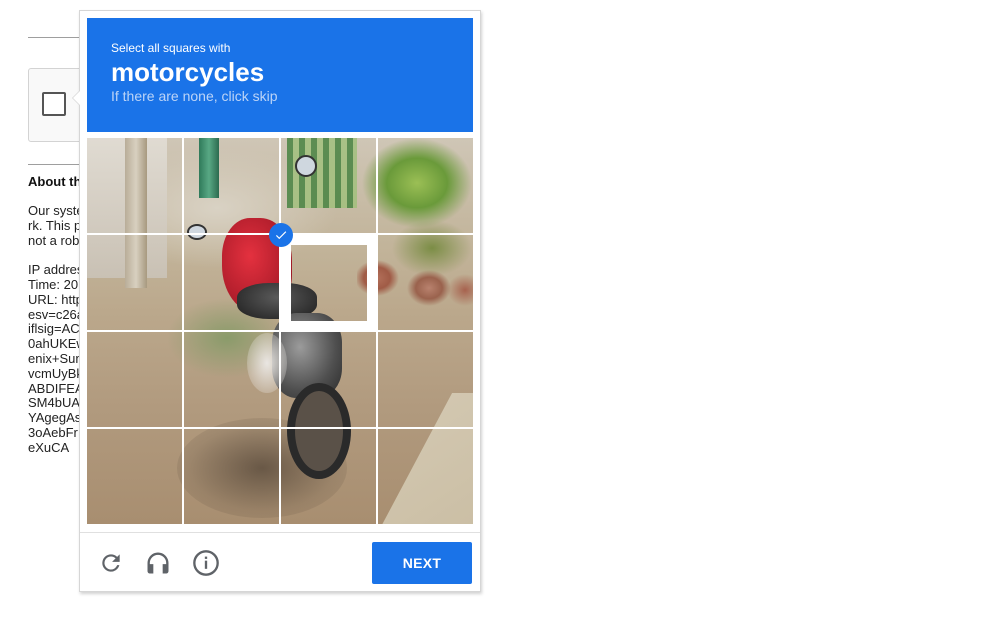 The height and width of the screenshot is (621, 1008). Describe the element at coordinates (281, 235) in the screenshot. I see `checkmark-icon` at that location.